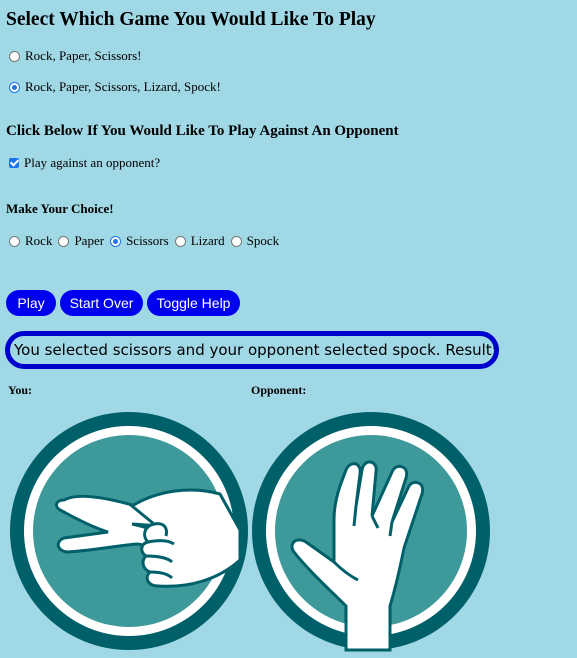 This screenshot has width=577, height=658. Describe the element at coordinates (101, 303) in the screenshot. I see `start-over-button: Start Over` at that location.